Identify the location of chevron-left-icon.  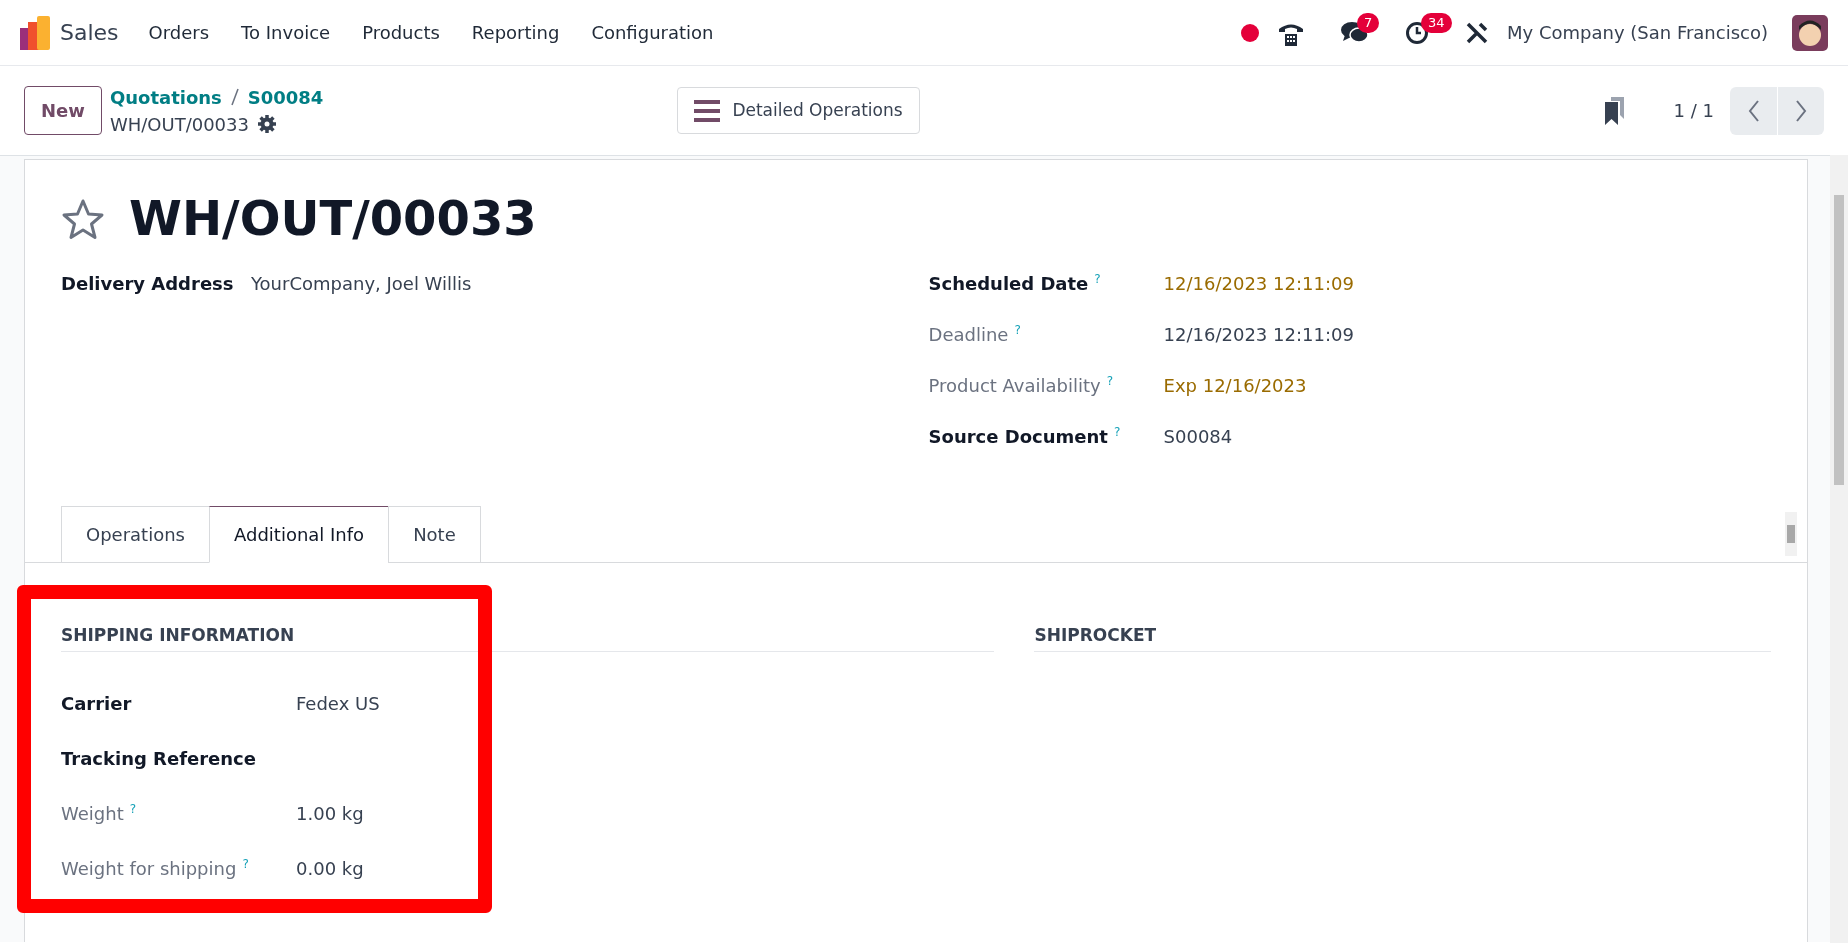
(1753, 110).